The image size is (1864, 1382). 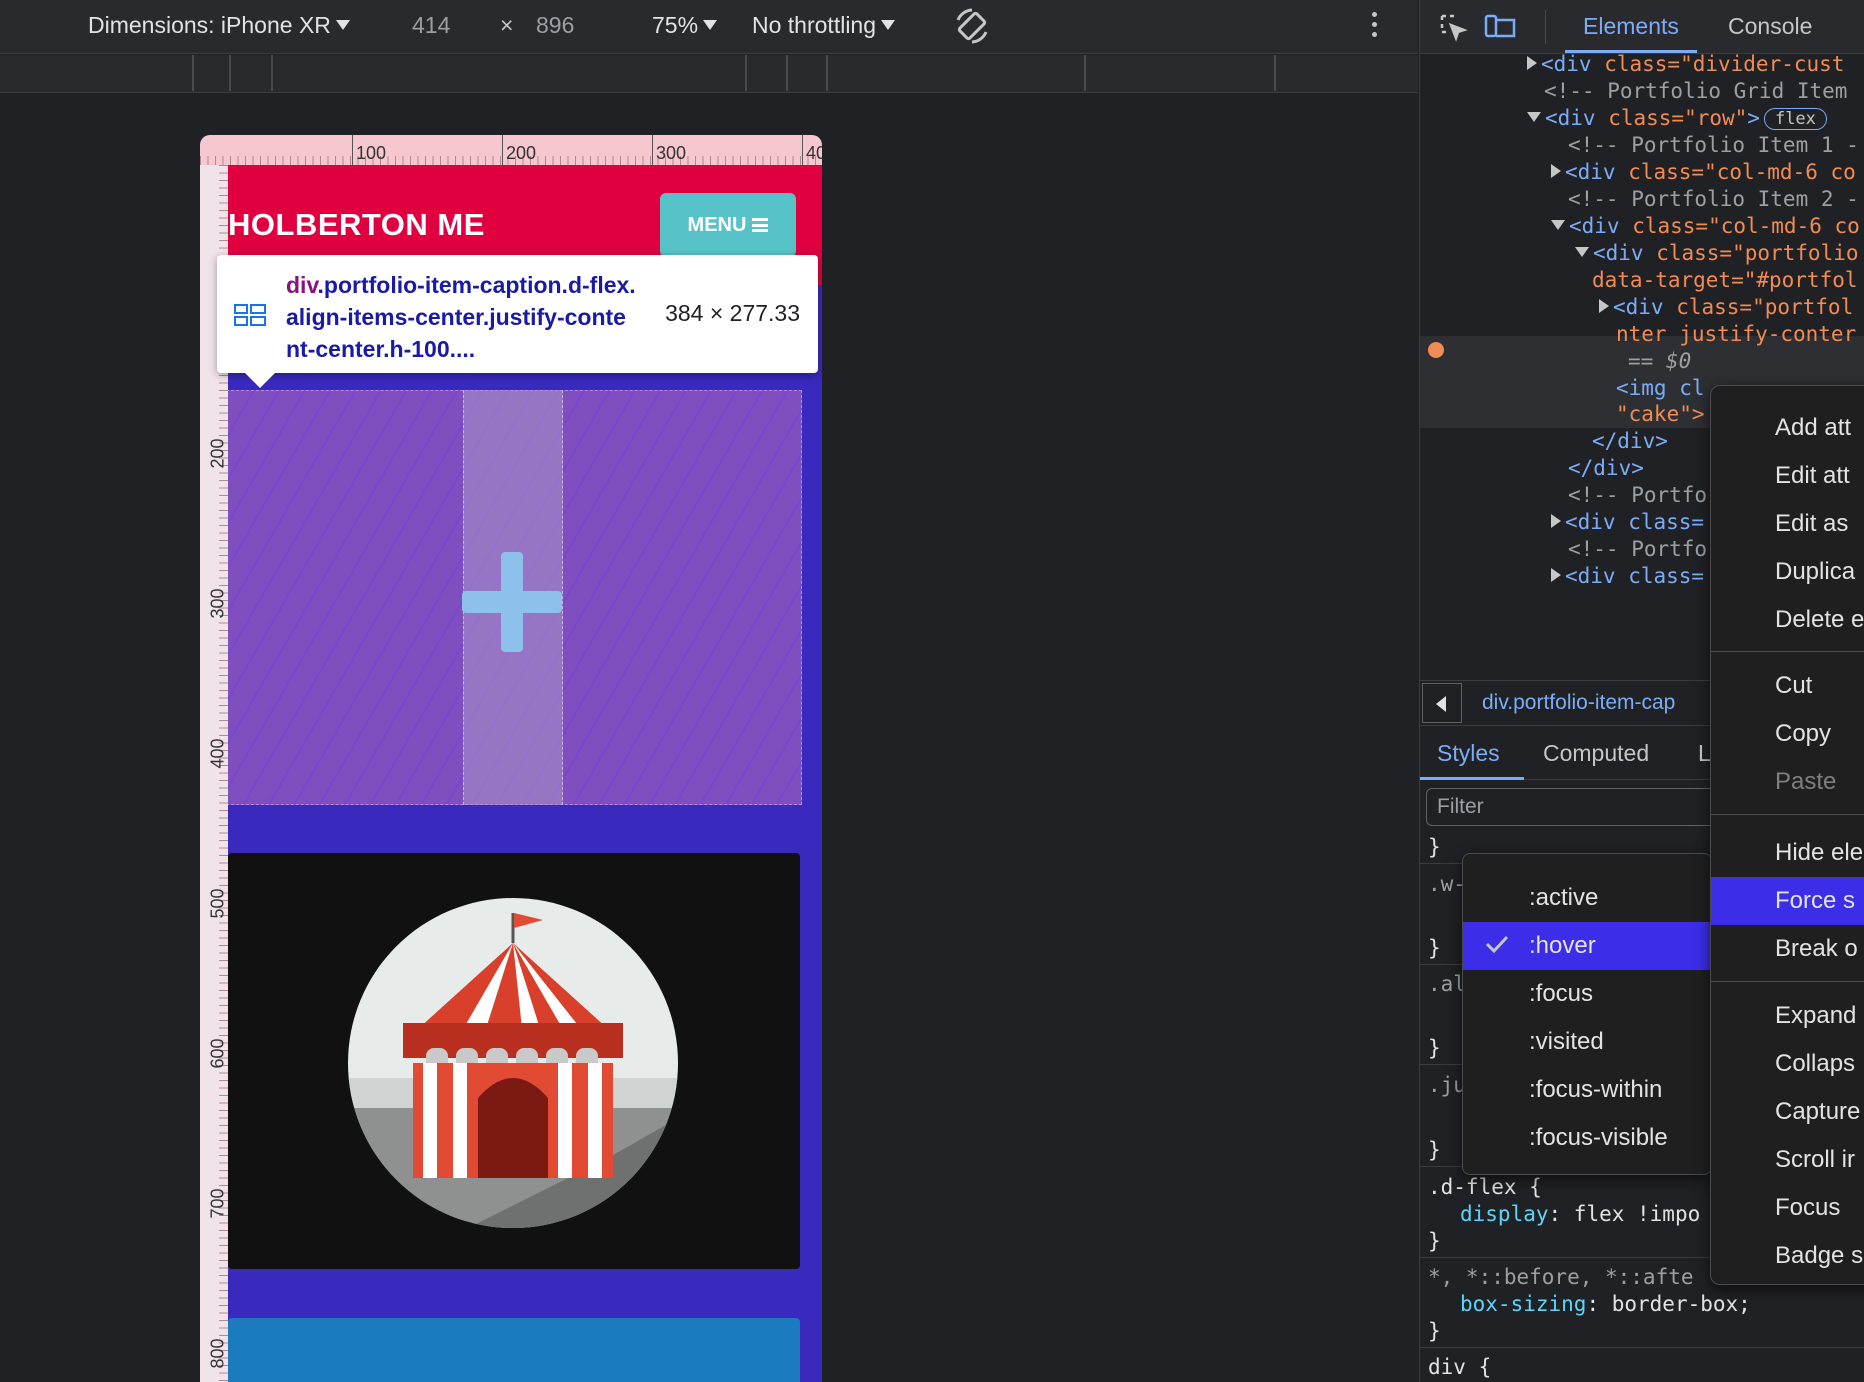 I want to click on portfolio-item-next, so click(x=514, y=1350).